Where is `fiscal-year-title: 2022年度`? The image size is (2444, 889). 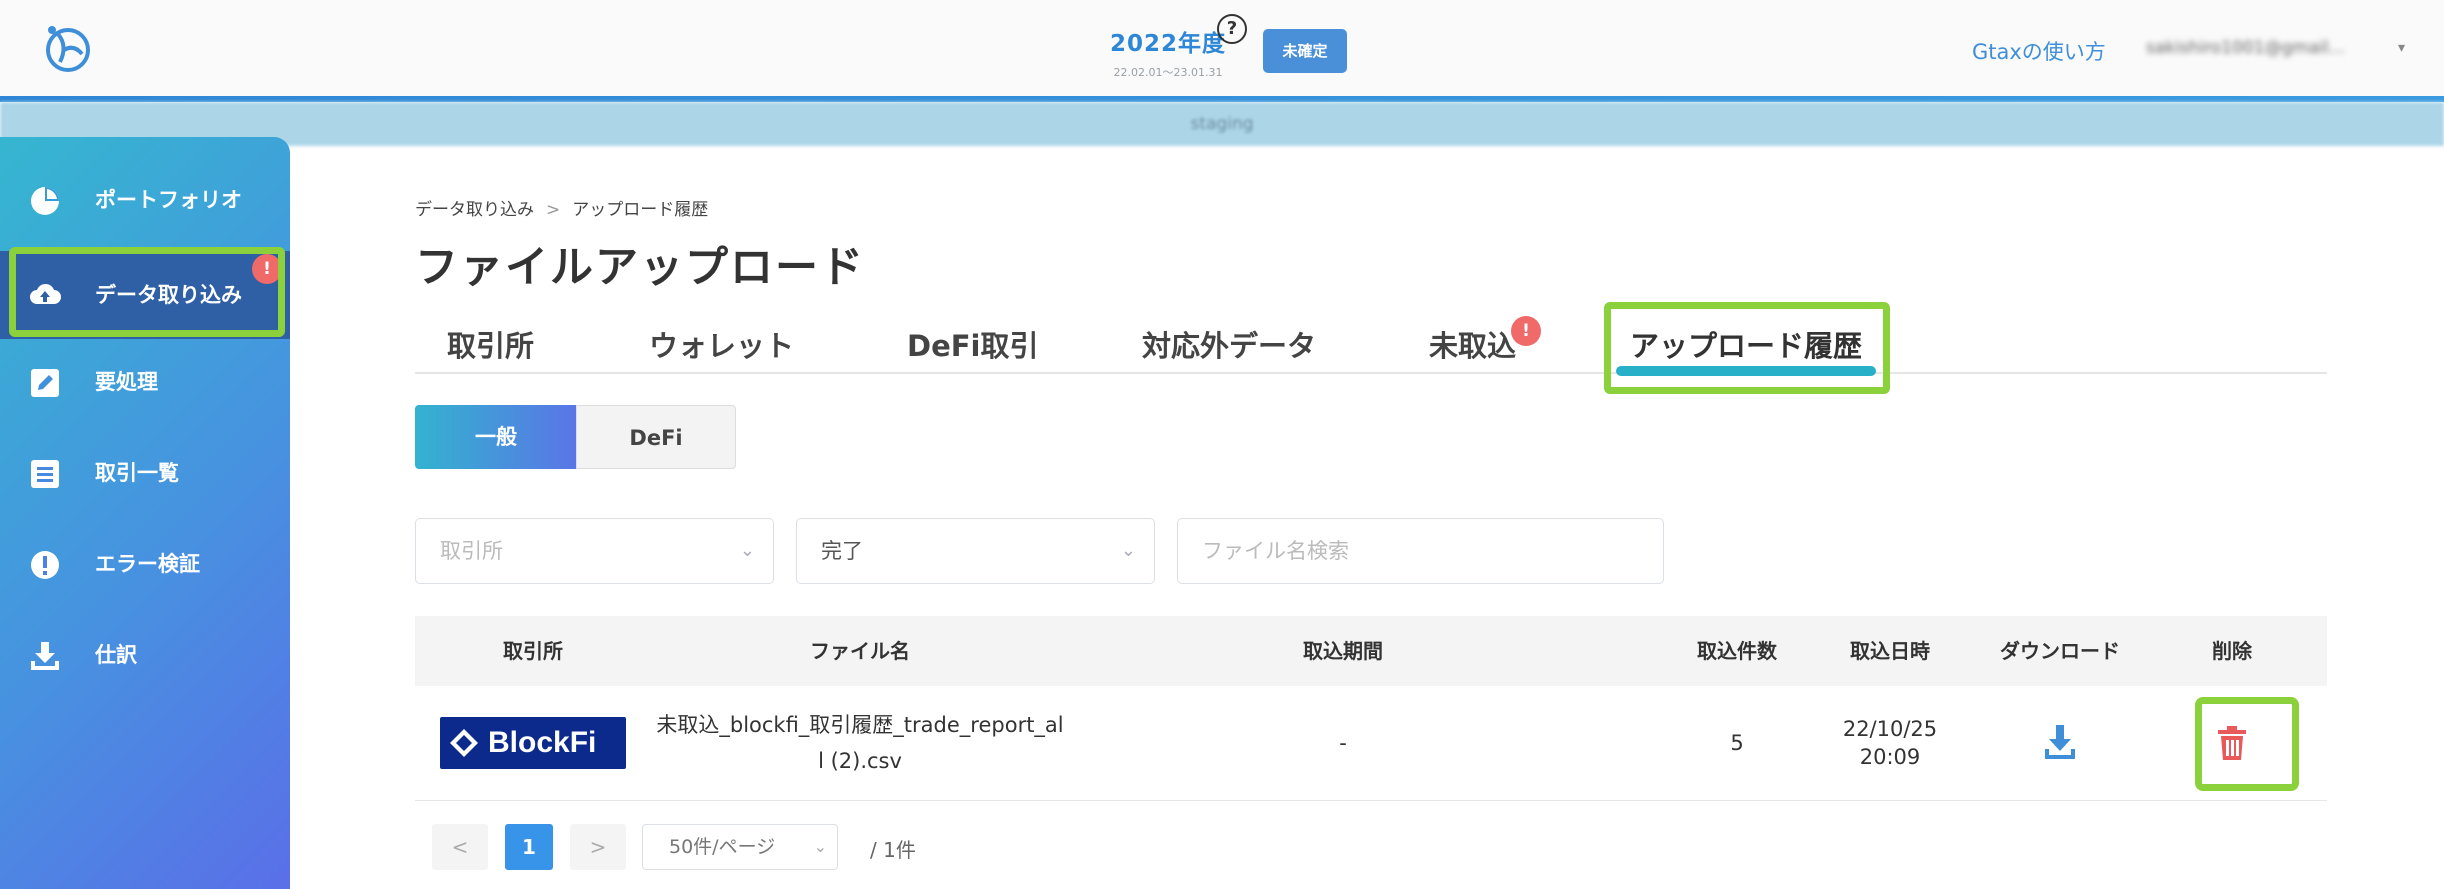 fiscal-year-title: 2022年度 is located at coordinates (1167, 44).